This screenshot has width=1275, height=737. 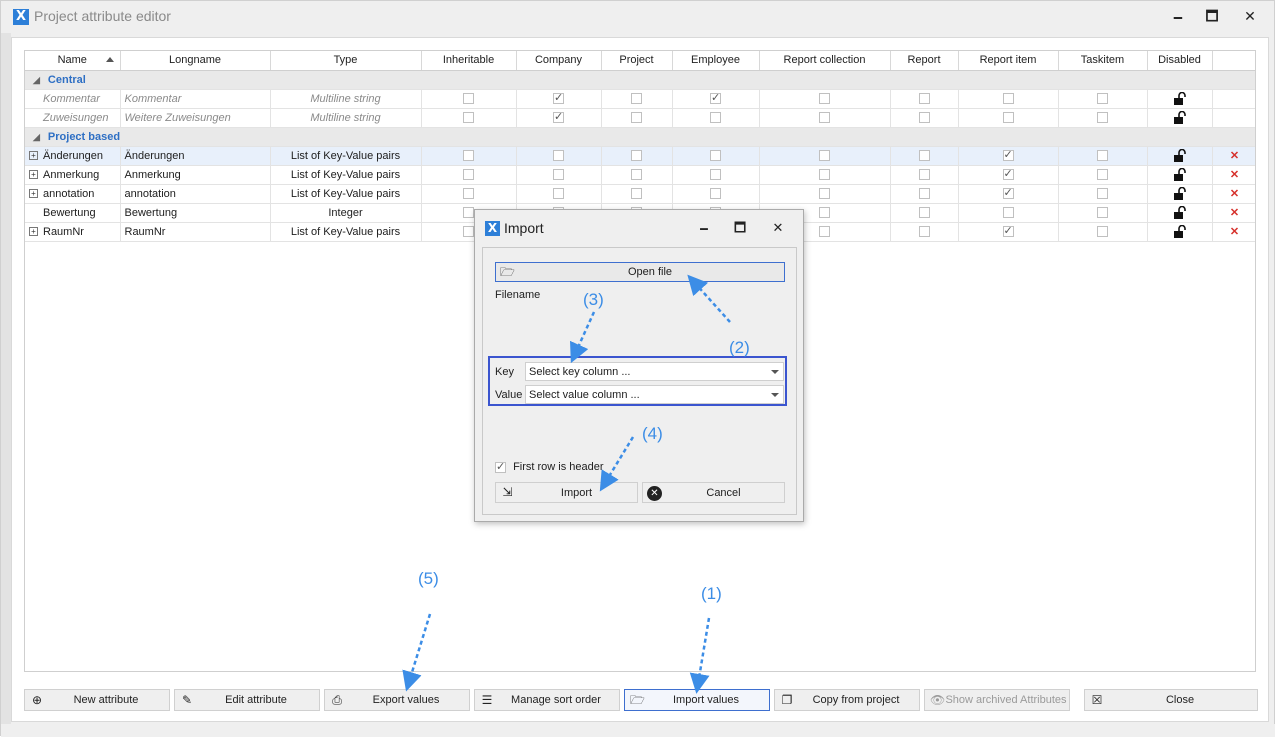 What do you see at coordinates (1233, 61) in the screenshot?
I see `column-header-actions` at bounding box center [1233, 61].